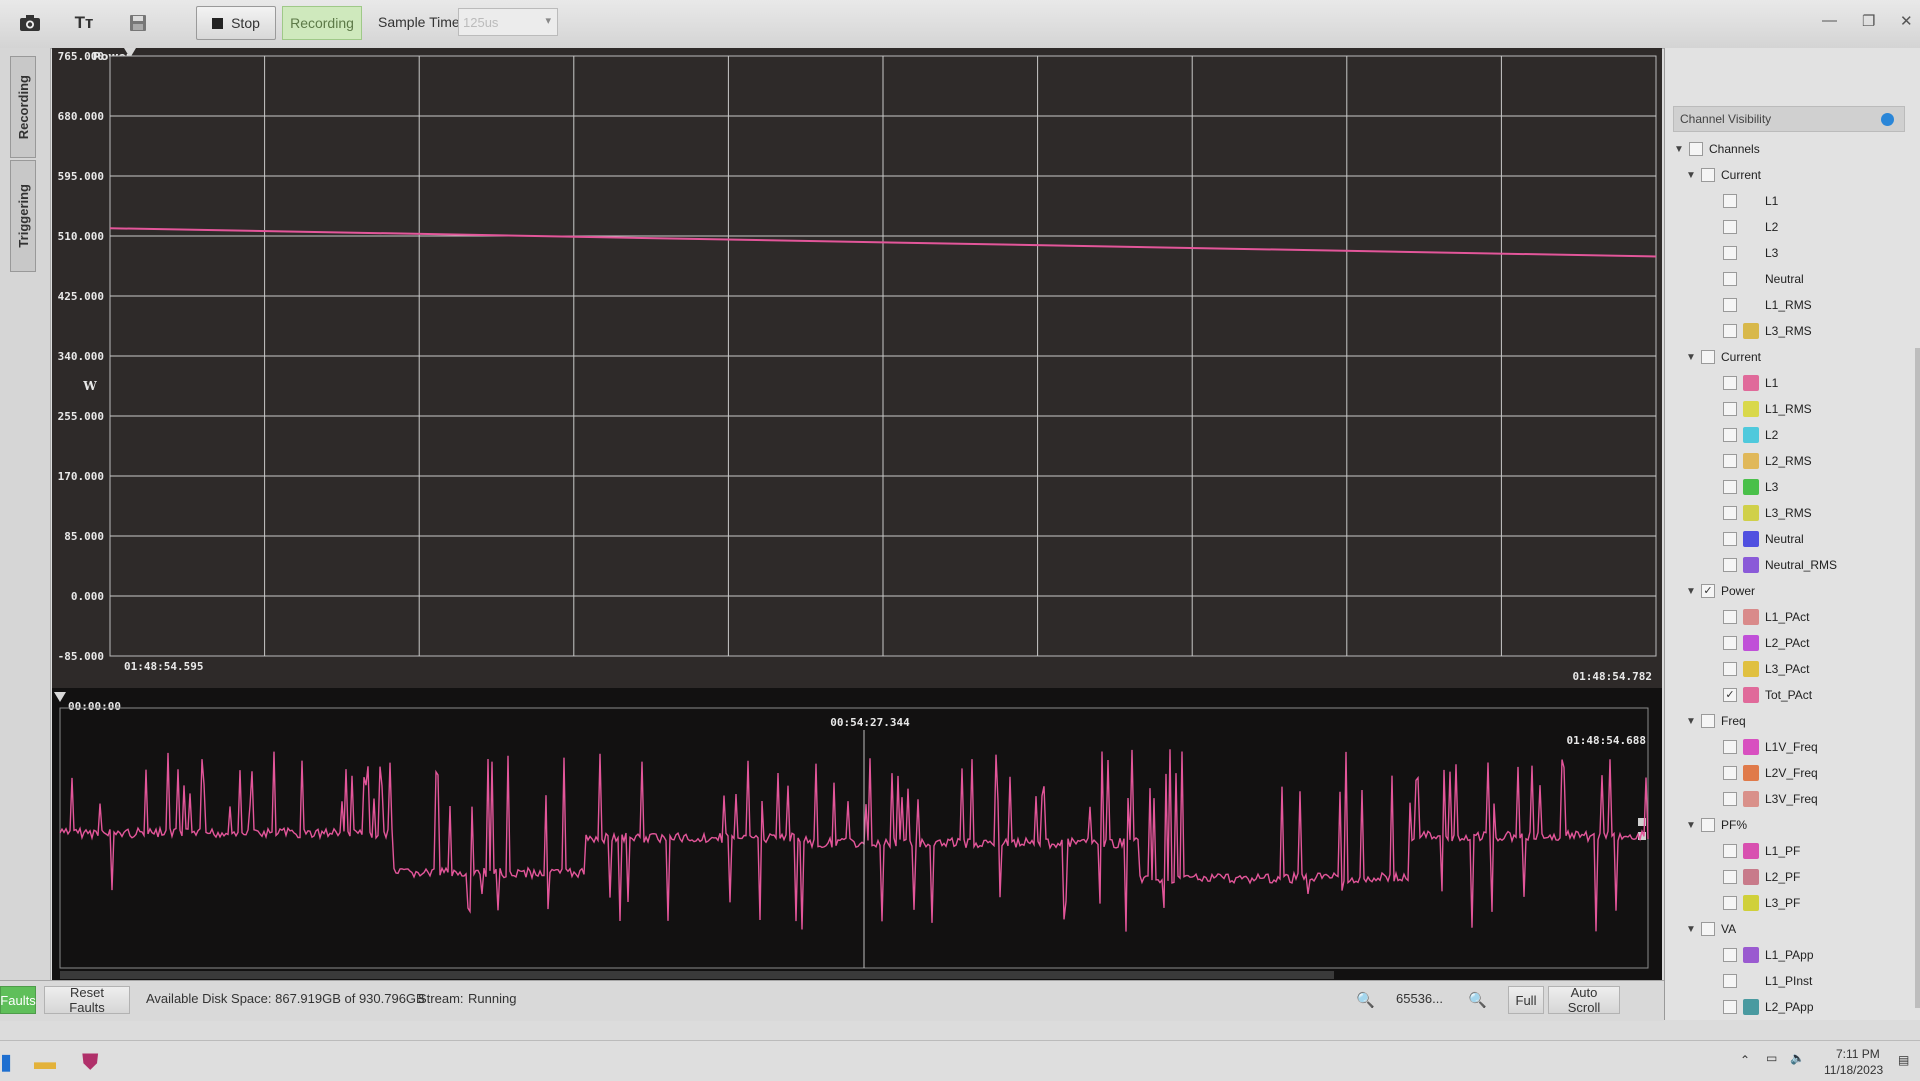  What do you see at coordinates (1868, 21) in the screenshot?
I see `maximize-button: ❐` at bounding box center [1868, 21].